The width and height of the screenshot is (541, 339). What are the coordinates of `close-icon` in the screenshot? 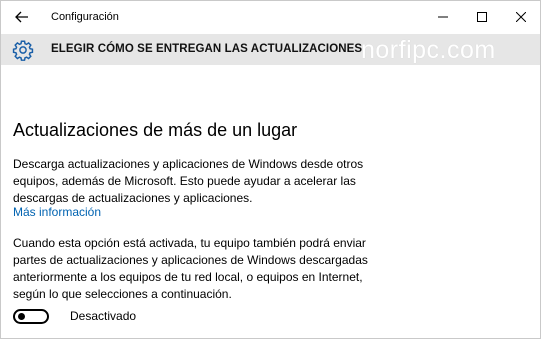 It's located at (521, 17).